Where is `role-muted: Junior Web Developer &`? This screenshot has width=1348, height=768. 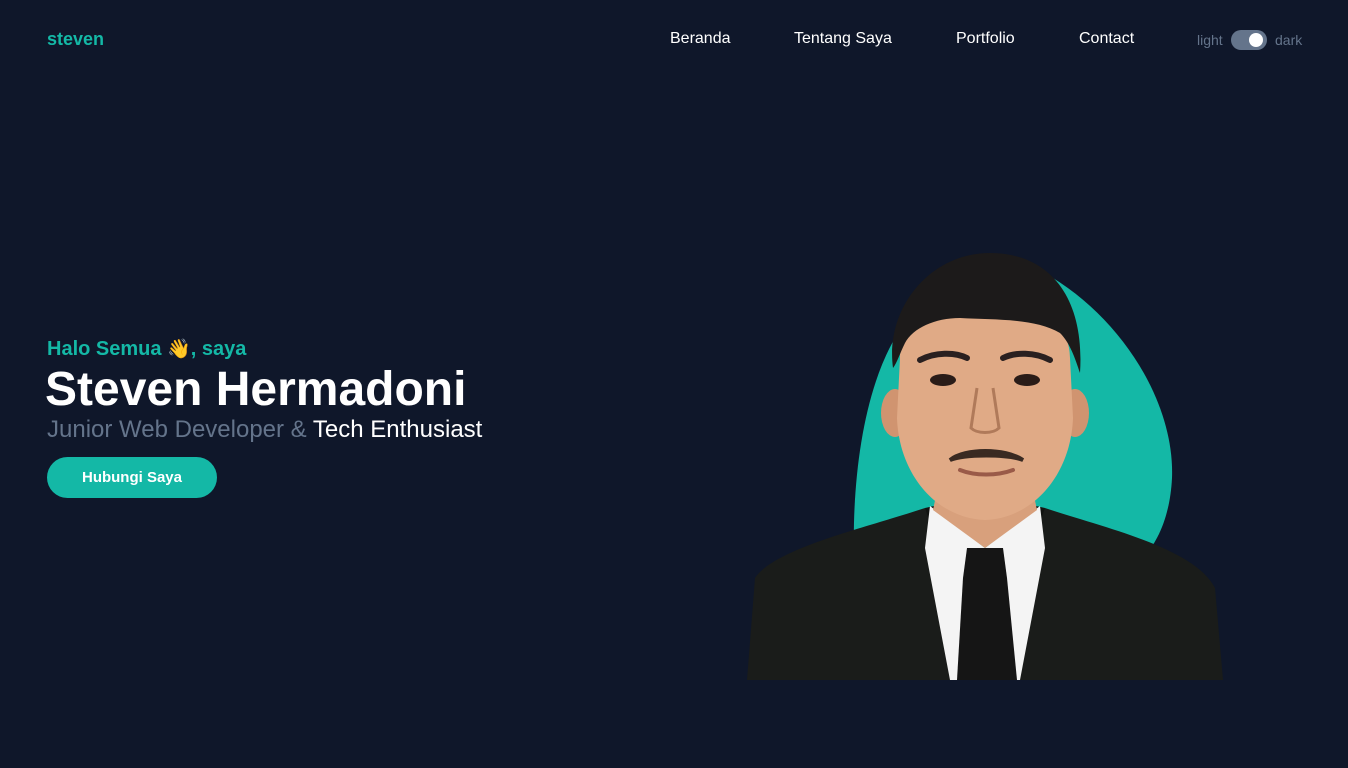
role-muted: Junior Web Developer & is located at coordinates (177, 429).